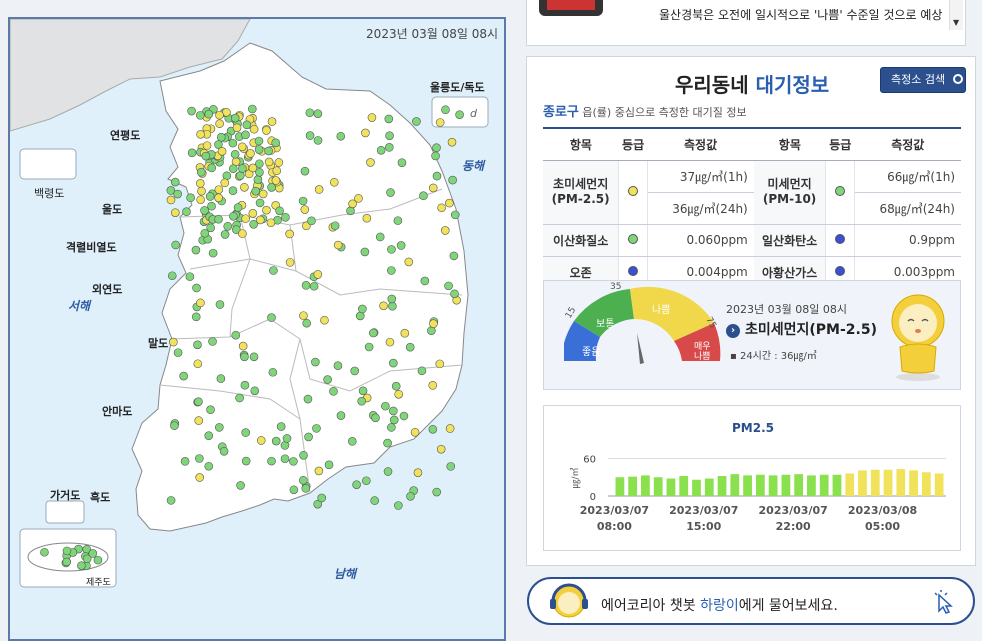  I want to click on scroll-down-icon: ▼, so click(956, 22).